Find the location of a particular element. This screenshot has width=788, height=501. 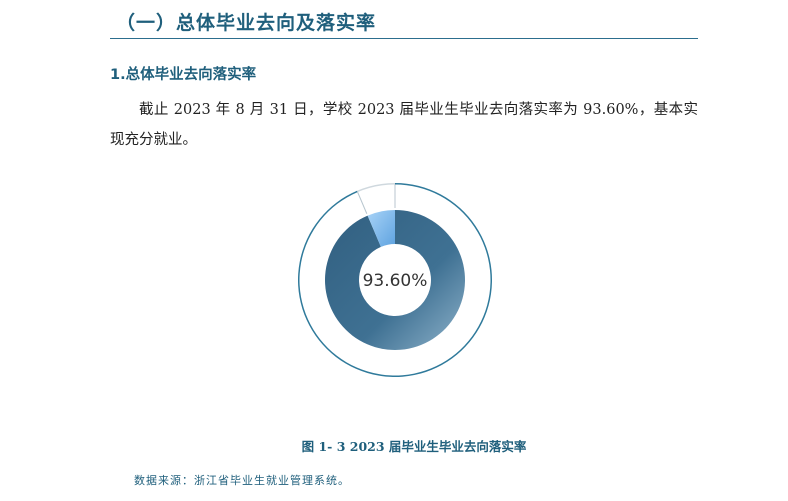

source-note: 数据来源：浙江省毕业生就业管理系统。 is located at coordinates (242, 480).